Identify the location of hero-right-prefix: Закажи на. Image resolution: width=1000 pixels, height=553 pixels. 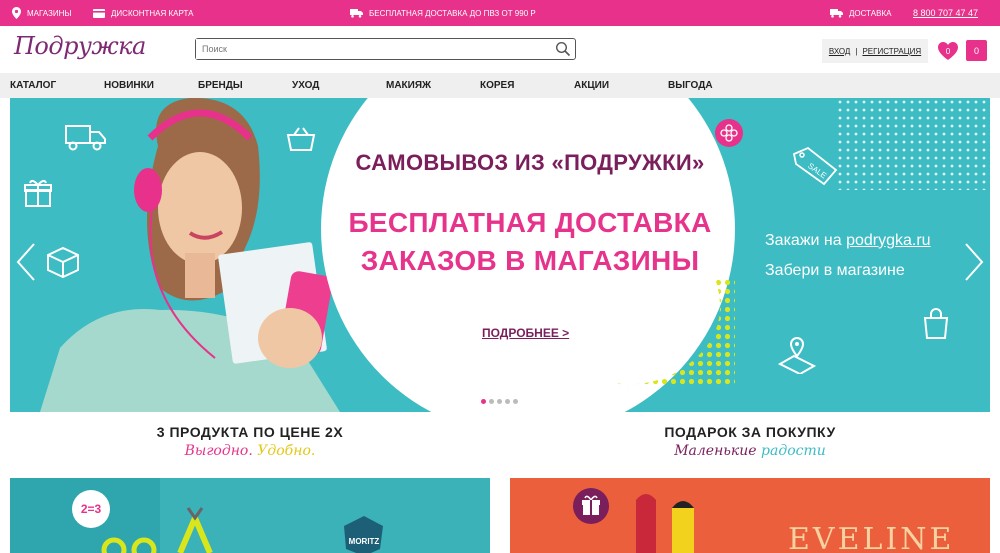
(806, 240).